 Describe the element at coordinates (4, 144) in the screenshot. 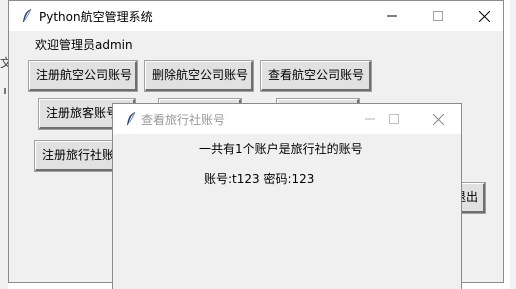

I see `background-window-edge` at that location.